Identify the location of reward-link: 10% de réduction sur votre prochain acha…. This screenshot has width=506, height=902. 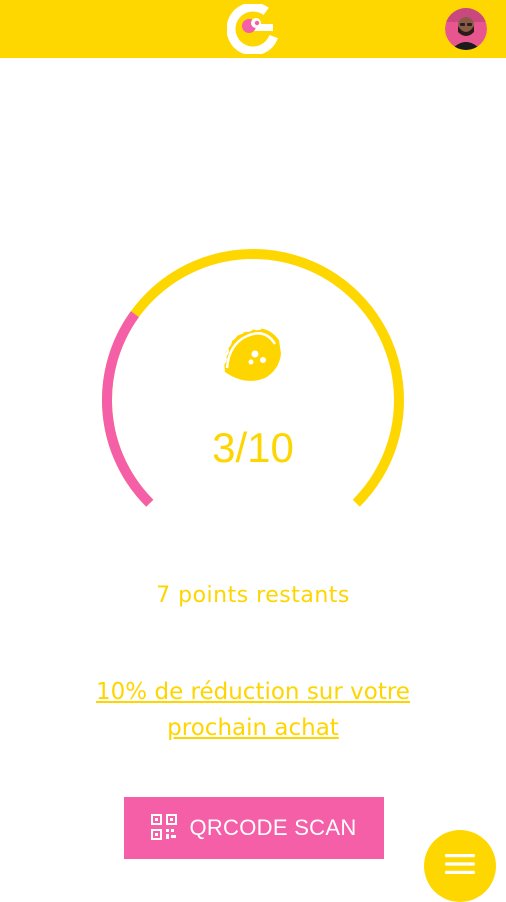
(253, 710).